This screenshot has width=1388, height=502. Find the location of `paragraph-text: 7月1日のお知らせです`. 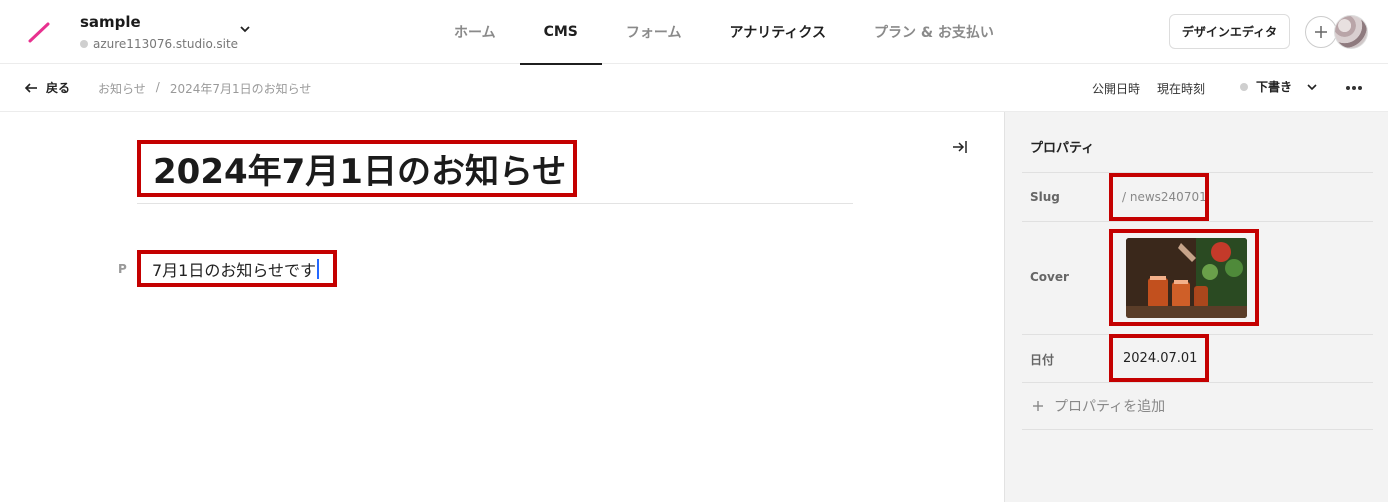

paragraph-text: 7月1日のお知らせです is located at coordinates (234, 270).